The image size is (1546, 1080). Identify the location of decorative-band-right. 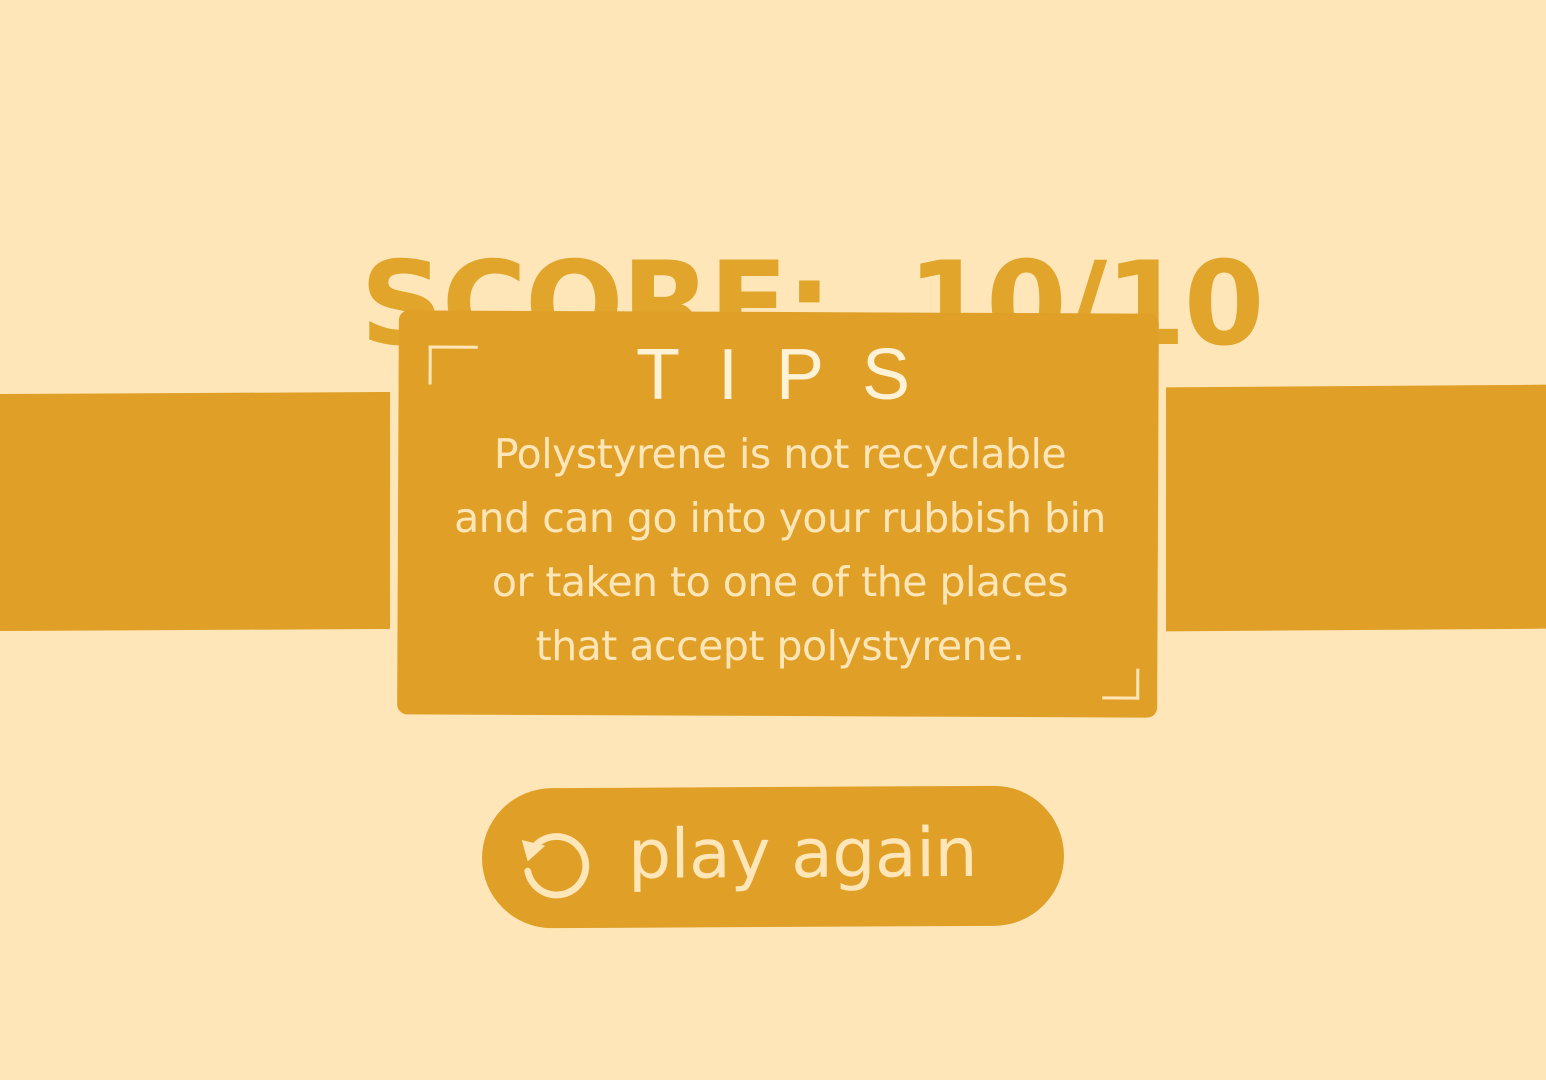
(1356, 508).